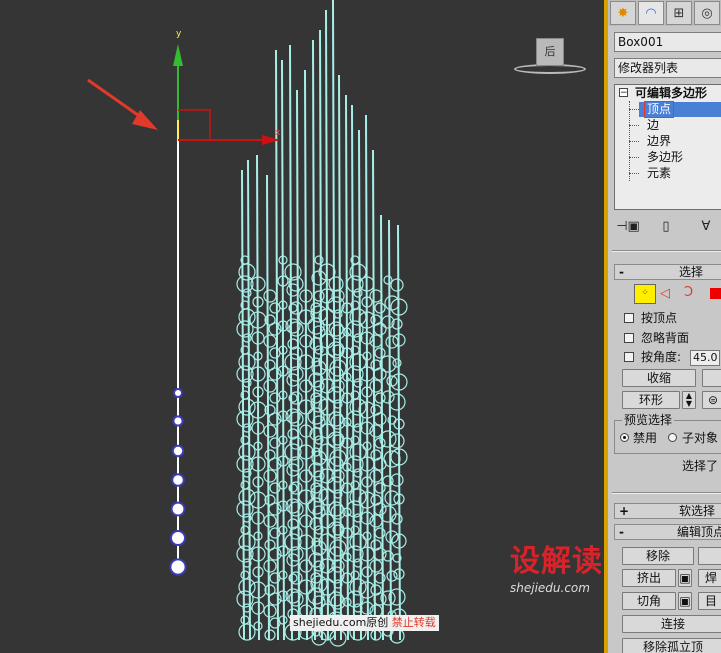  Describe the element at coordinates (709, 601) in the screenshot. I see `target-weld-button: 目` at that location.